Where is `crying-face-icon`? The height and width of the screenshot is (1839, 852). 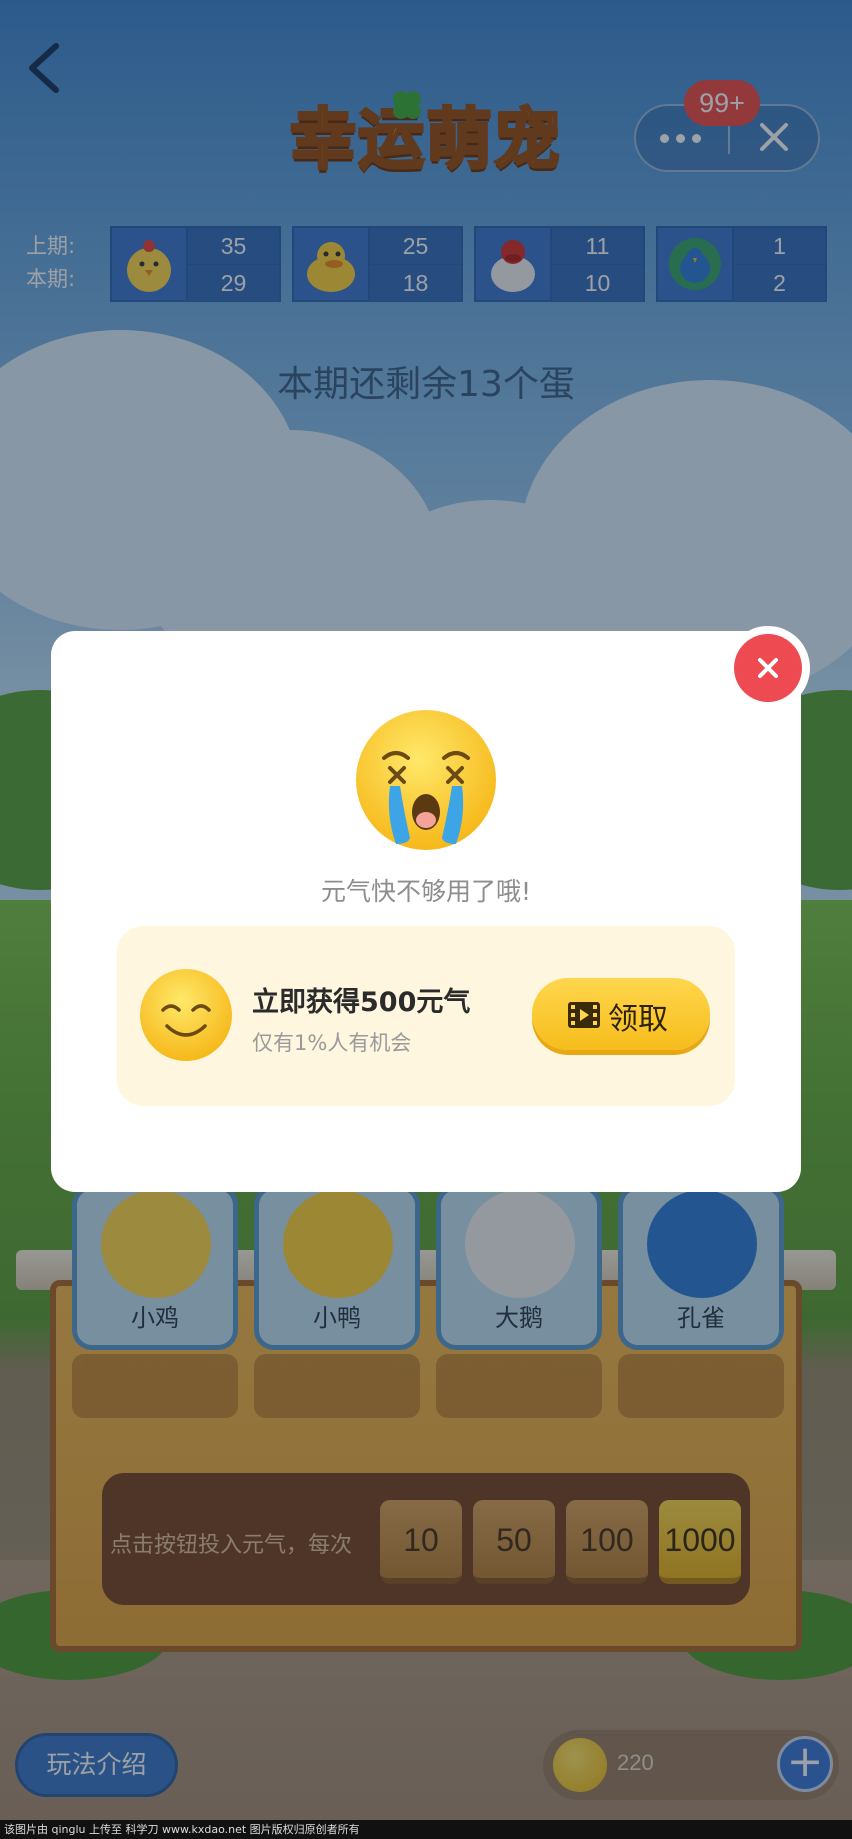 crying-face-icon is located at coordinates (426, 780).